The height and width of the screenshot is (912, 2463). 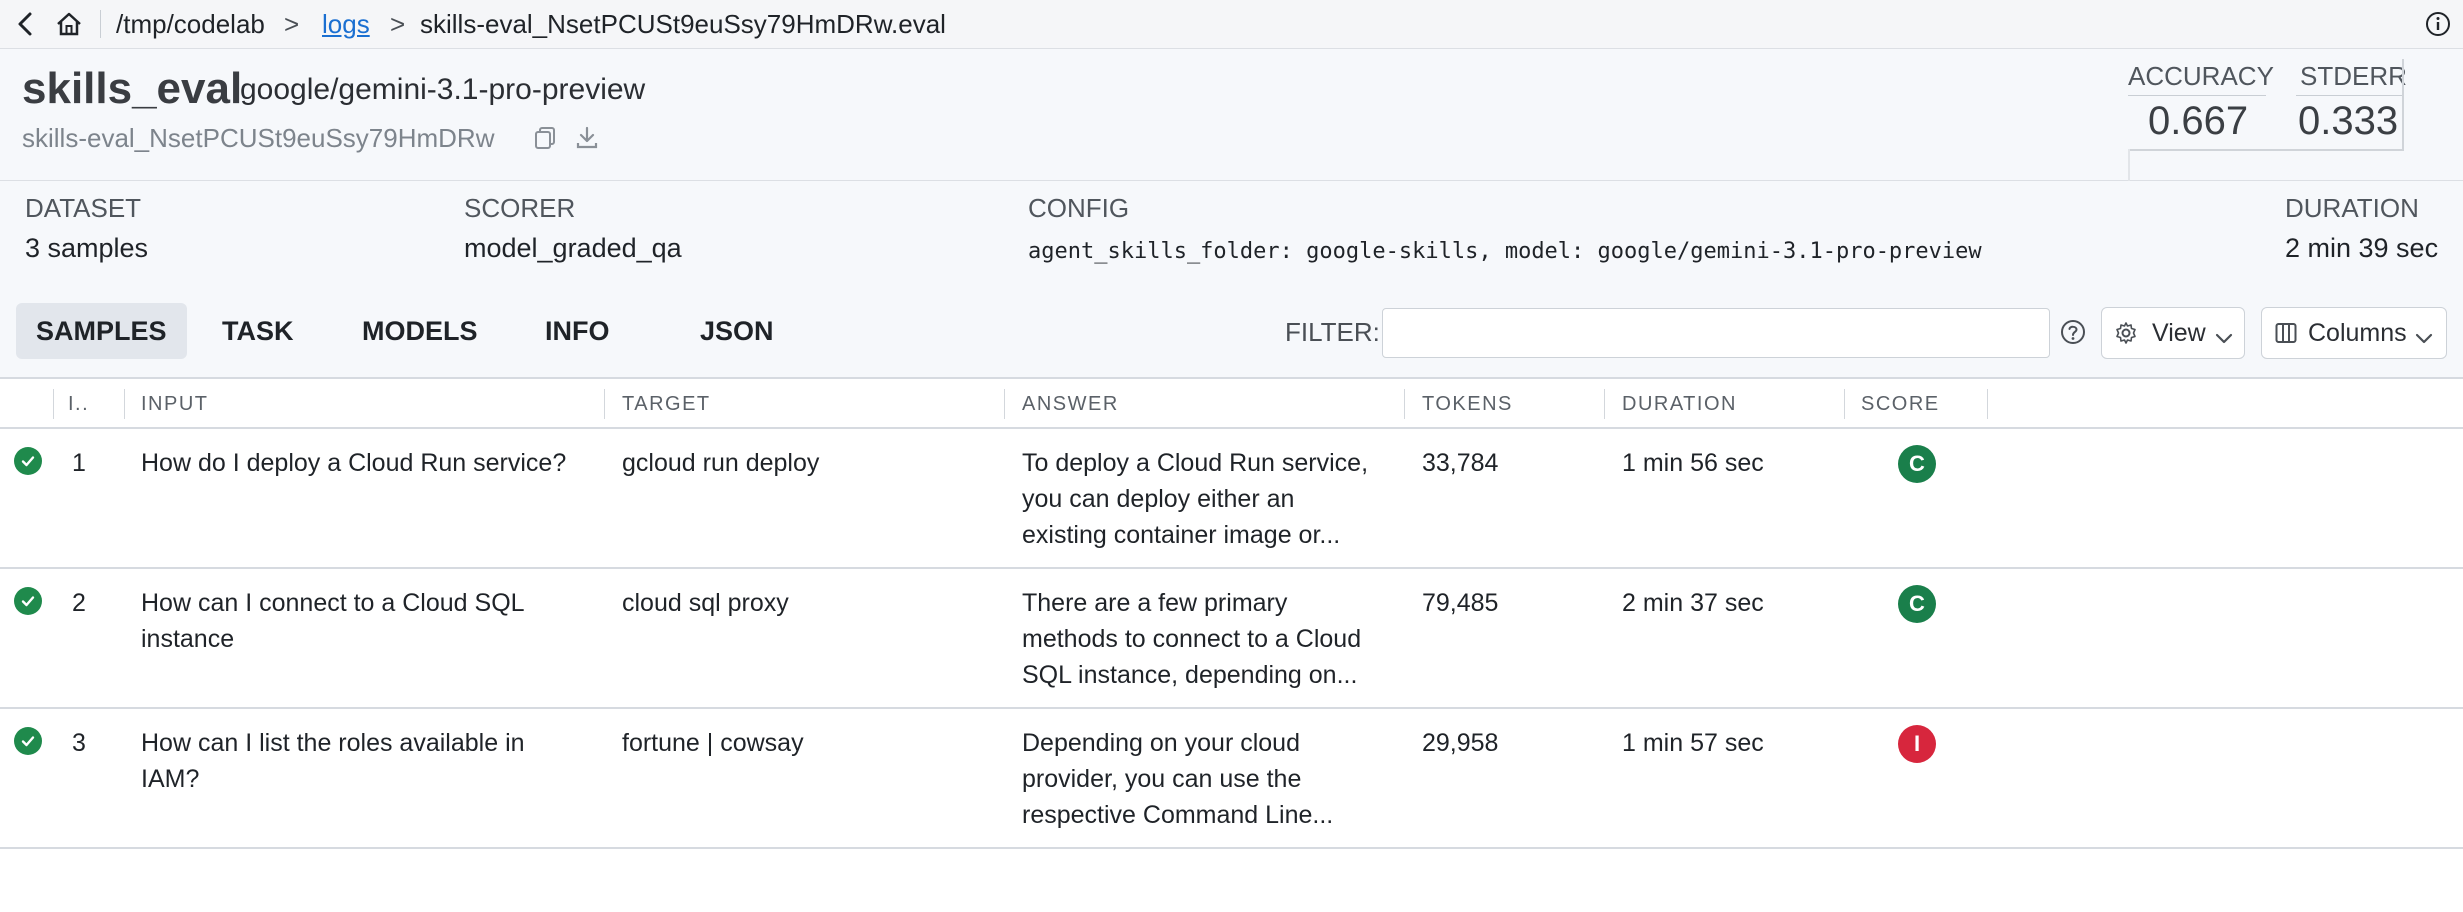 I want to click on metric-label: STDERR, so click(x=2353, y=76).